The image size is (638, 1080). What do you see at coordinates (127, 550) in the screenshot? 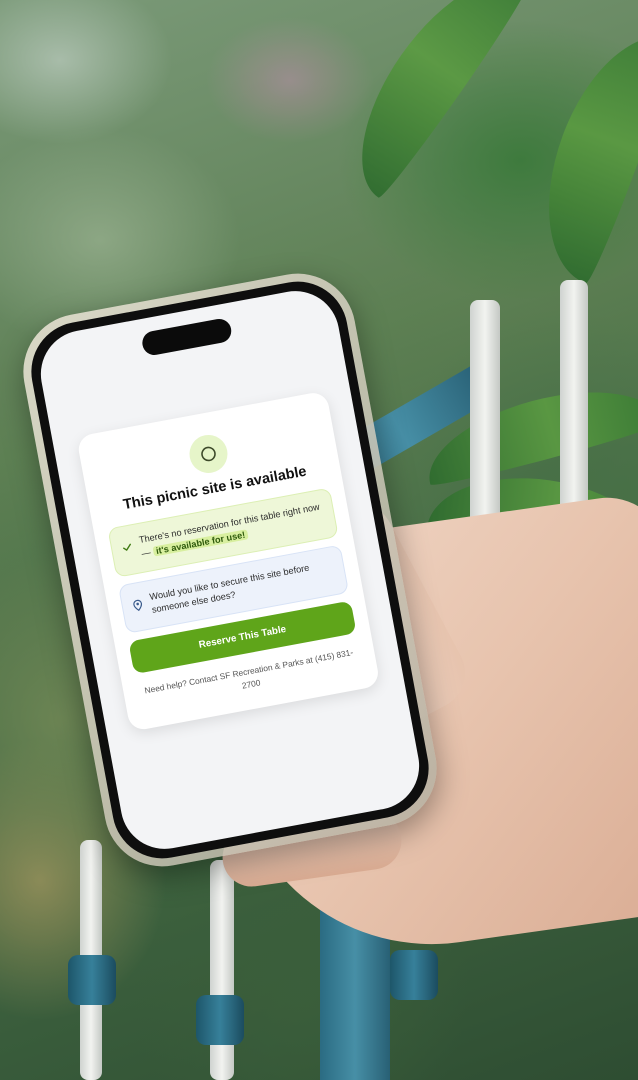
I see `check-icon` at bounding box center [127, 550].